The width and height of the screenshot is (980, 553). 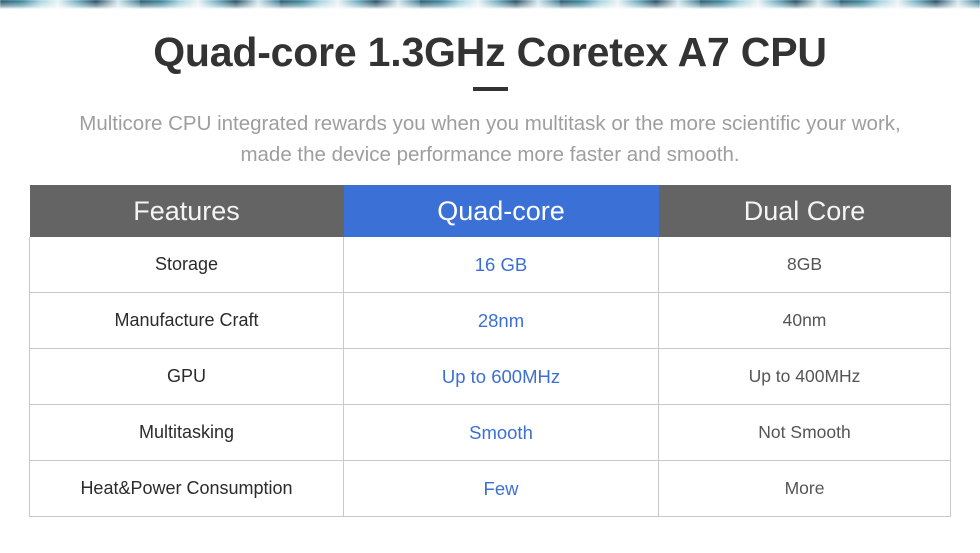 I want to click on table-header: Features Quad-core Dual Core, so click(x=490, y=211).